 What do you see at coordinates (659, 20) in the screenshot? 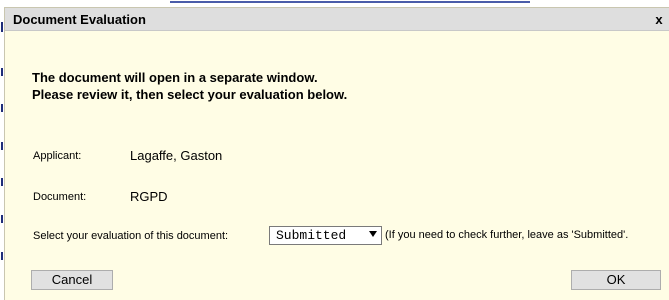
I see `close-icon: x` at bounding box center [659, 20].